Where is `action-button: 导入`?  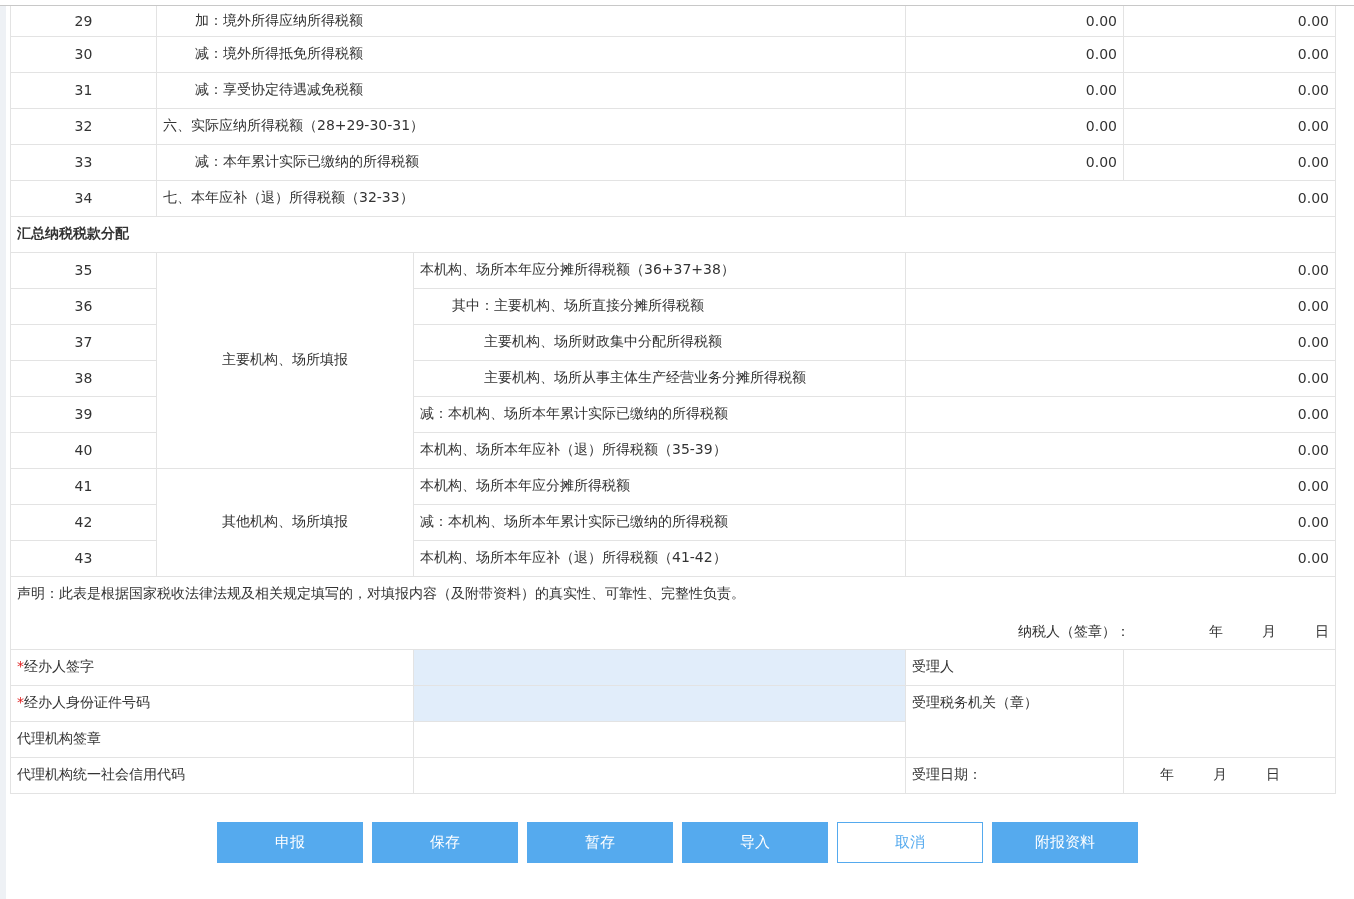
action-button: 导入 is located at coordinates (755, 842).